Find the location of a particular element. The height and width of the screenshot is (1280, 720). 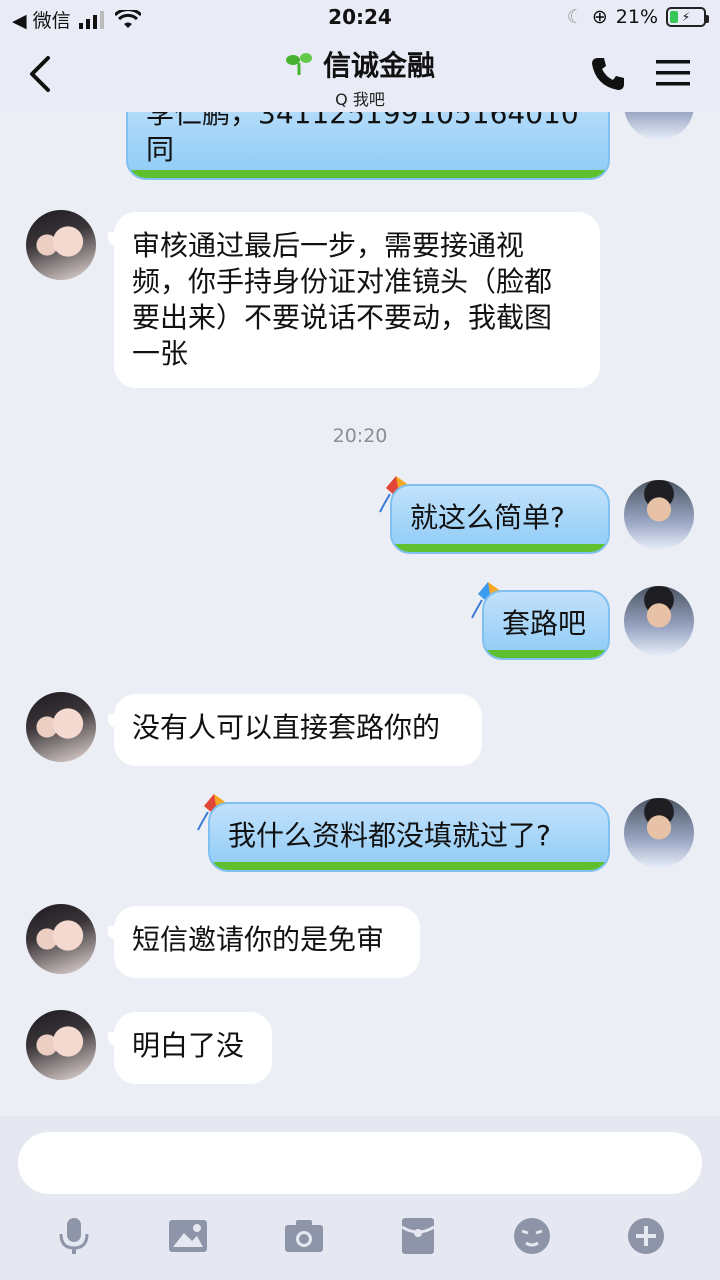

emoji-icon is located at coordinates (532, 1236).